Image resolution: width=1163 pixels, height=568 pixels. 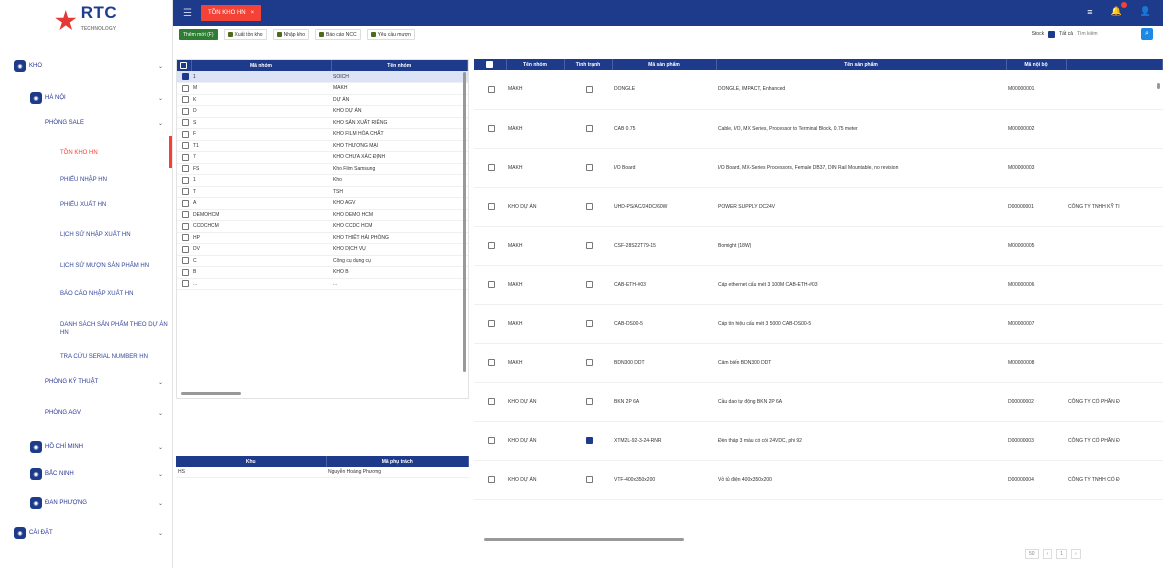 What do you see at coordinates (86, 413) in the screenshot?
I see `sidebar-item: PHÒNG AGV ⌄` at bounding box center [86, 413].